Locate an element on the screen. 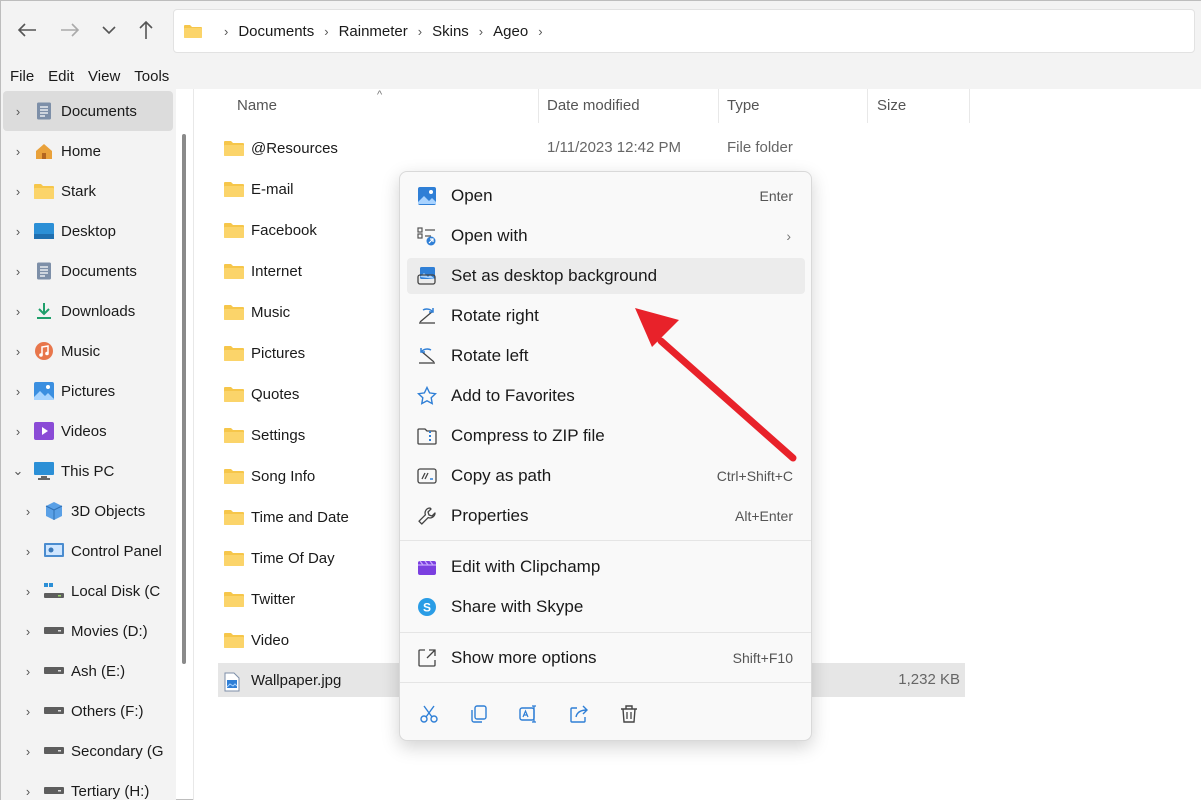 The height and width of the screenshot is (800, 1201). sidebar-item-music: › Music is located at coordinates (88, 351).